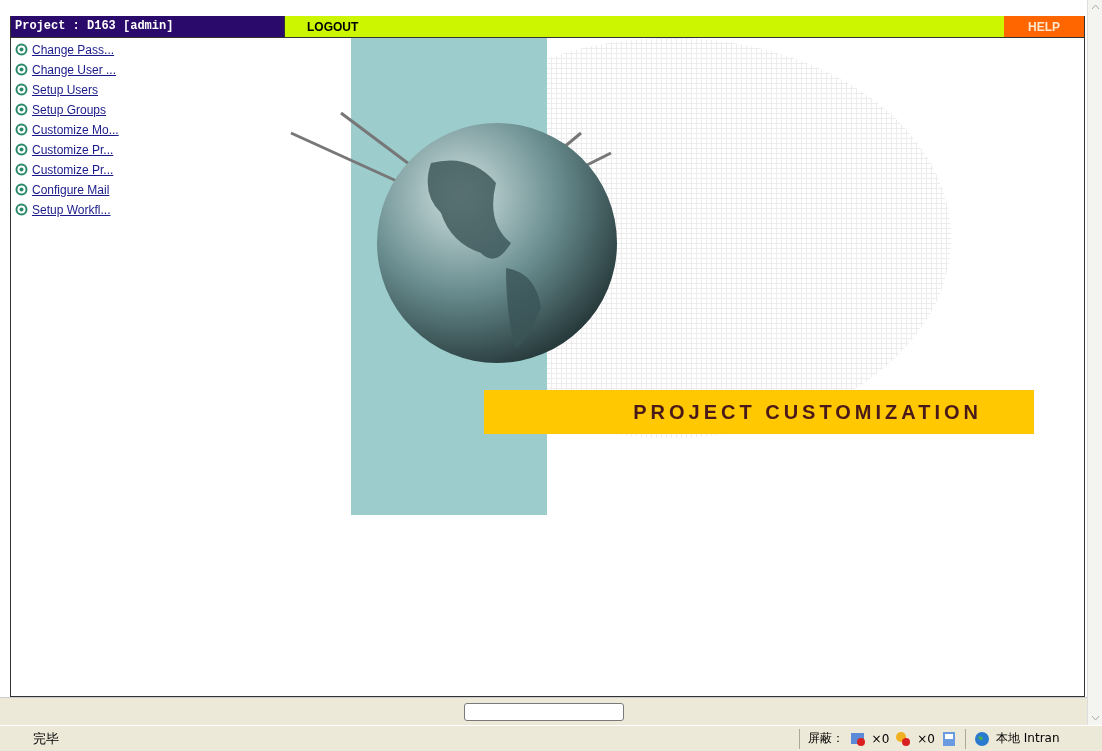 The width and height of the screenshot is (1102, 751). Describe the element at coordinates (543, 711) in the screenshot. I see `text-field` at that location.